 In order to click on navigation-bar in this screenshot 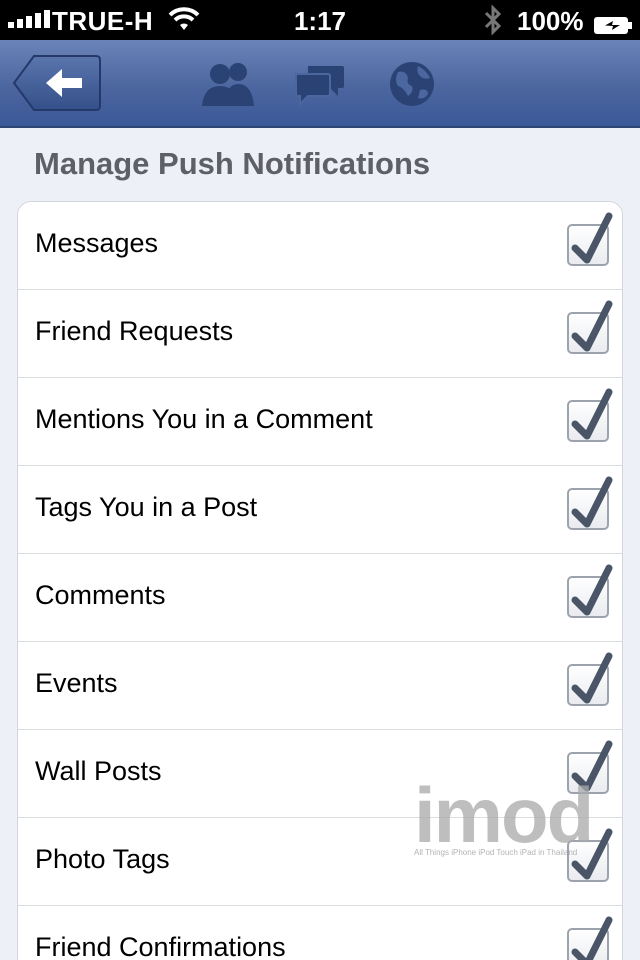, I will do `click(320, 84)`.